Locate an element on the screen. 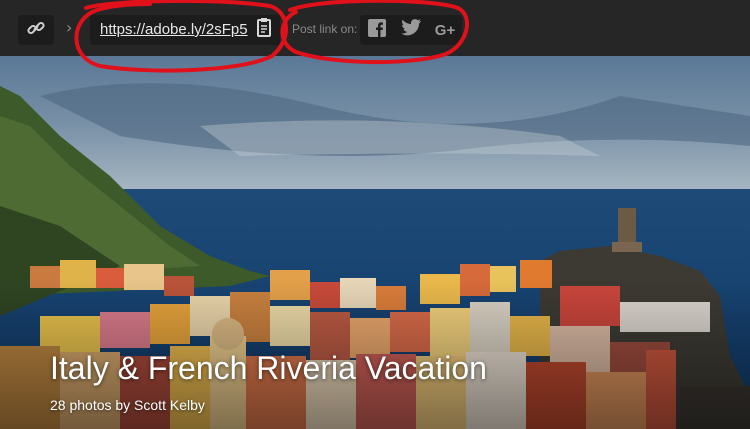 The width and height of the screenshot is (750, 429). link-icon is located at coordinates (36, 30).